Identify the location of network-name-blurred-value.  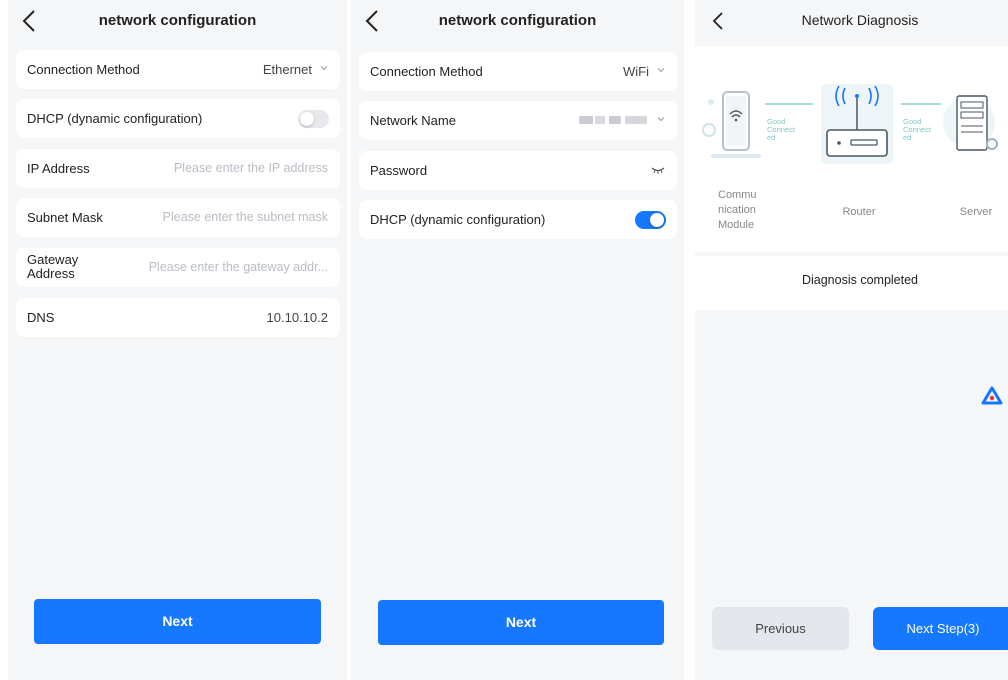
(613, 120).